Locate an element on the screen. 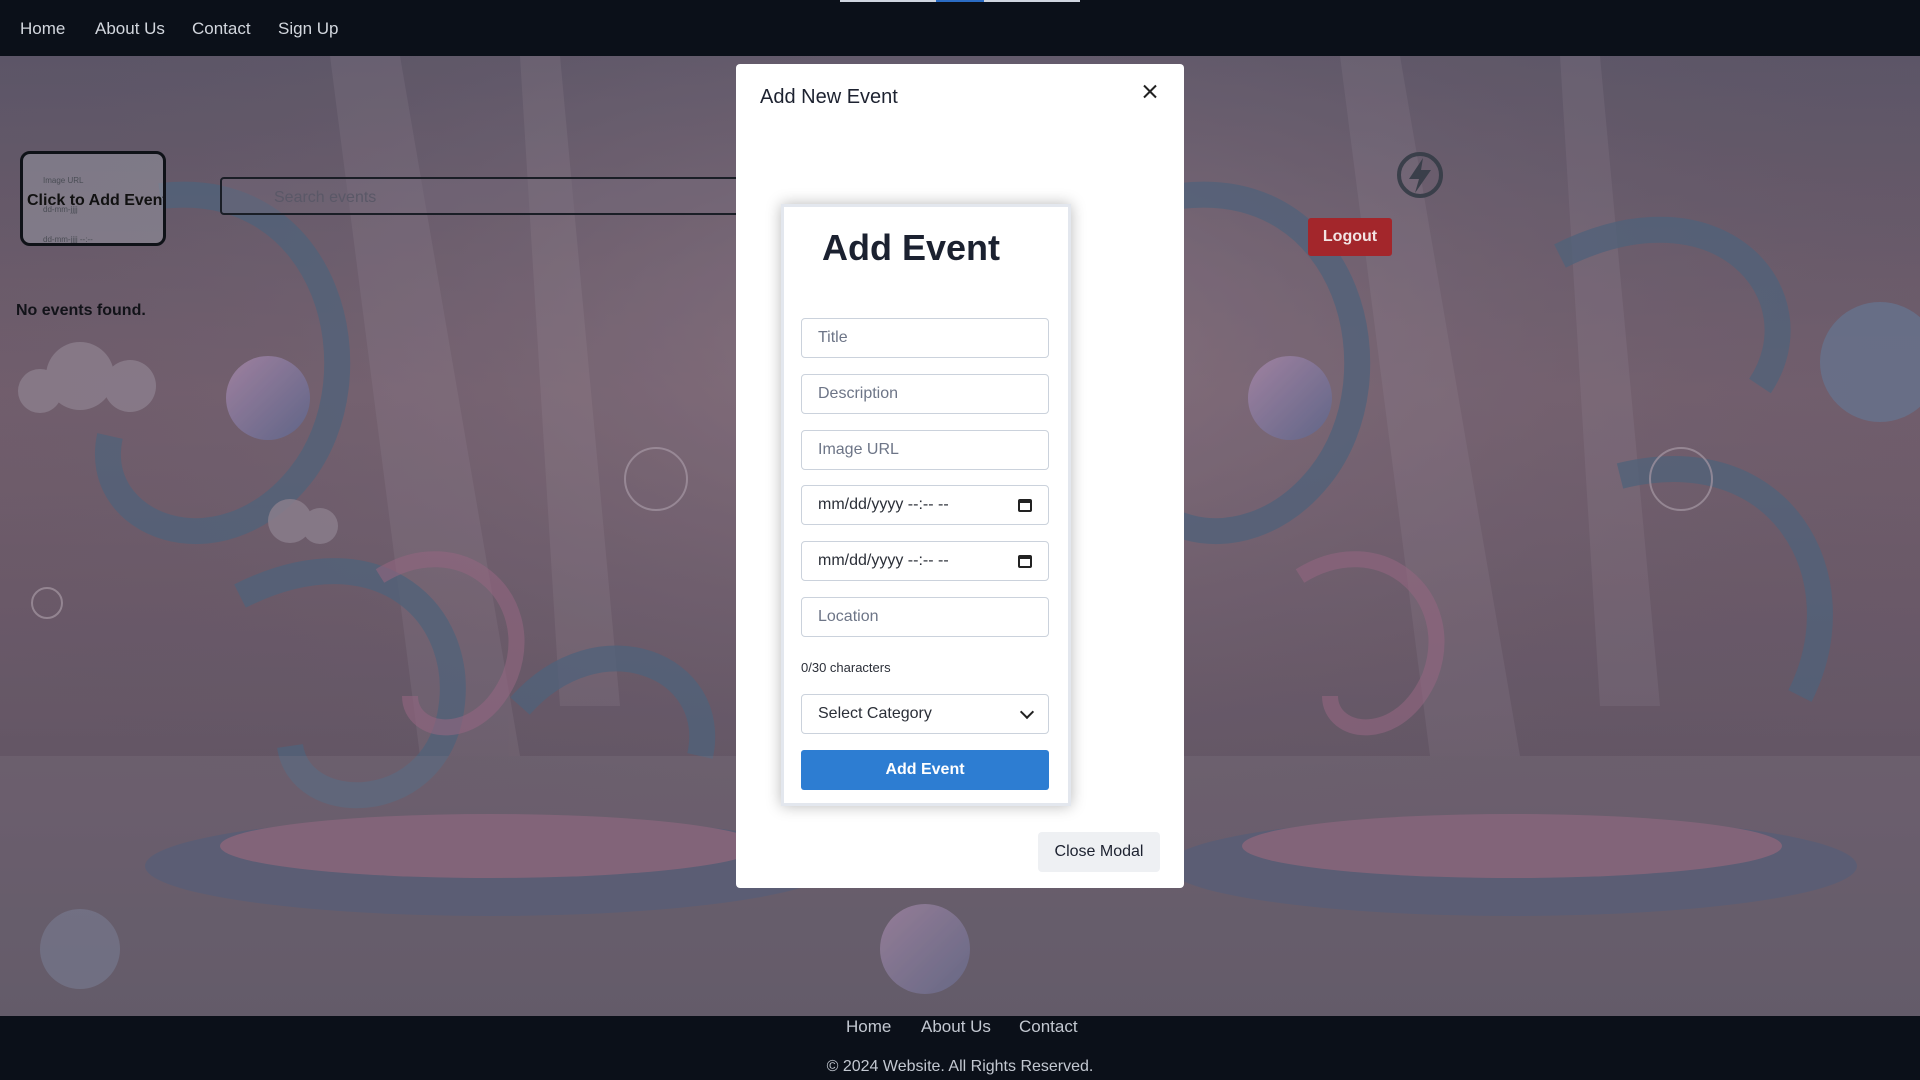 The image size is (1920, 1080). empty-state-text: No events found. is located at coordinates (81, 310).